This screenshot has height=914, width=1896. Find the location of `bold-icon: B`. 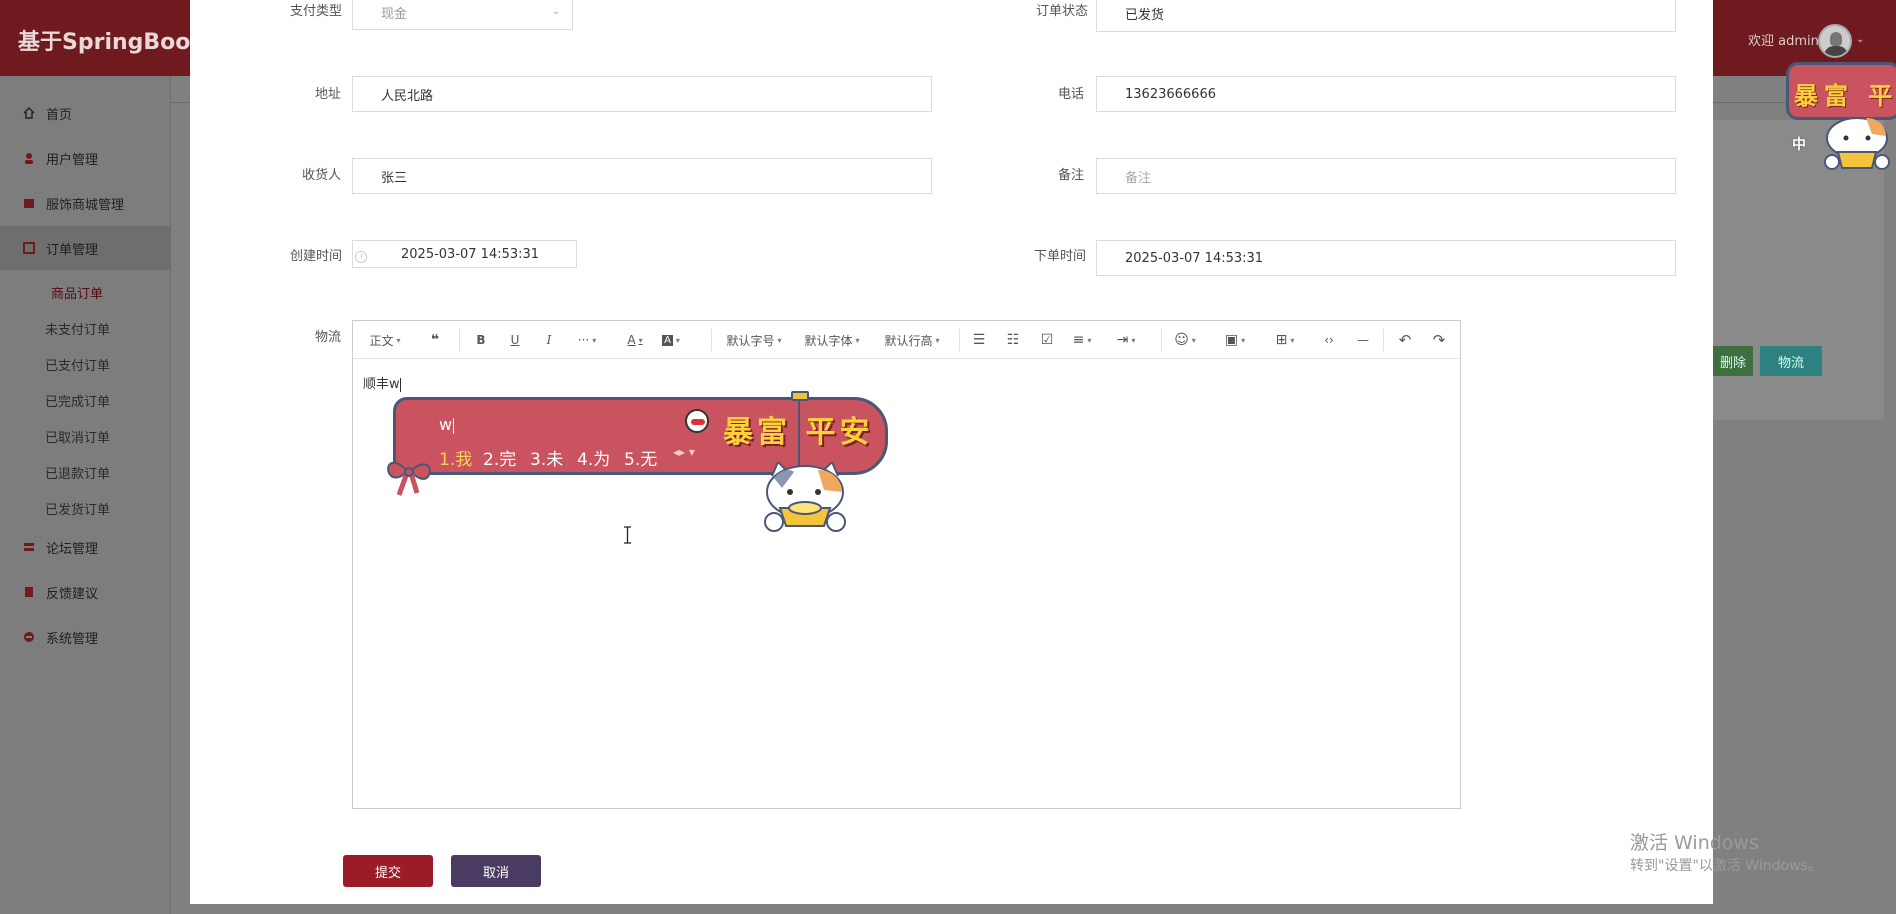

bold-icon: B is located at coordinates (481, 340).